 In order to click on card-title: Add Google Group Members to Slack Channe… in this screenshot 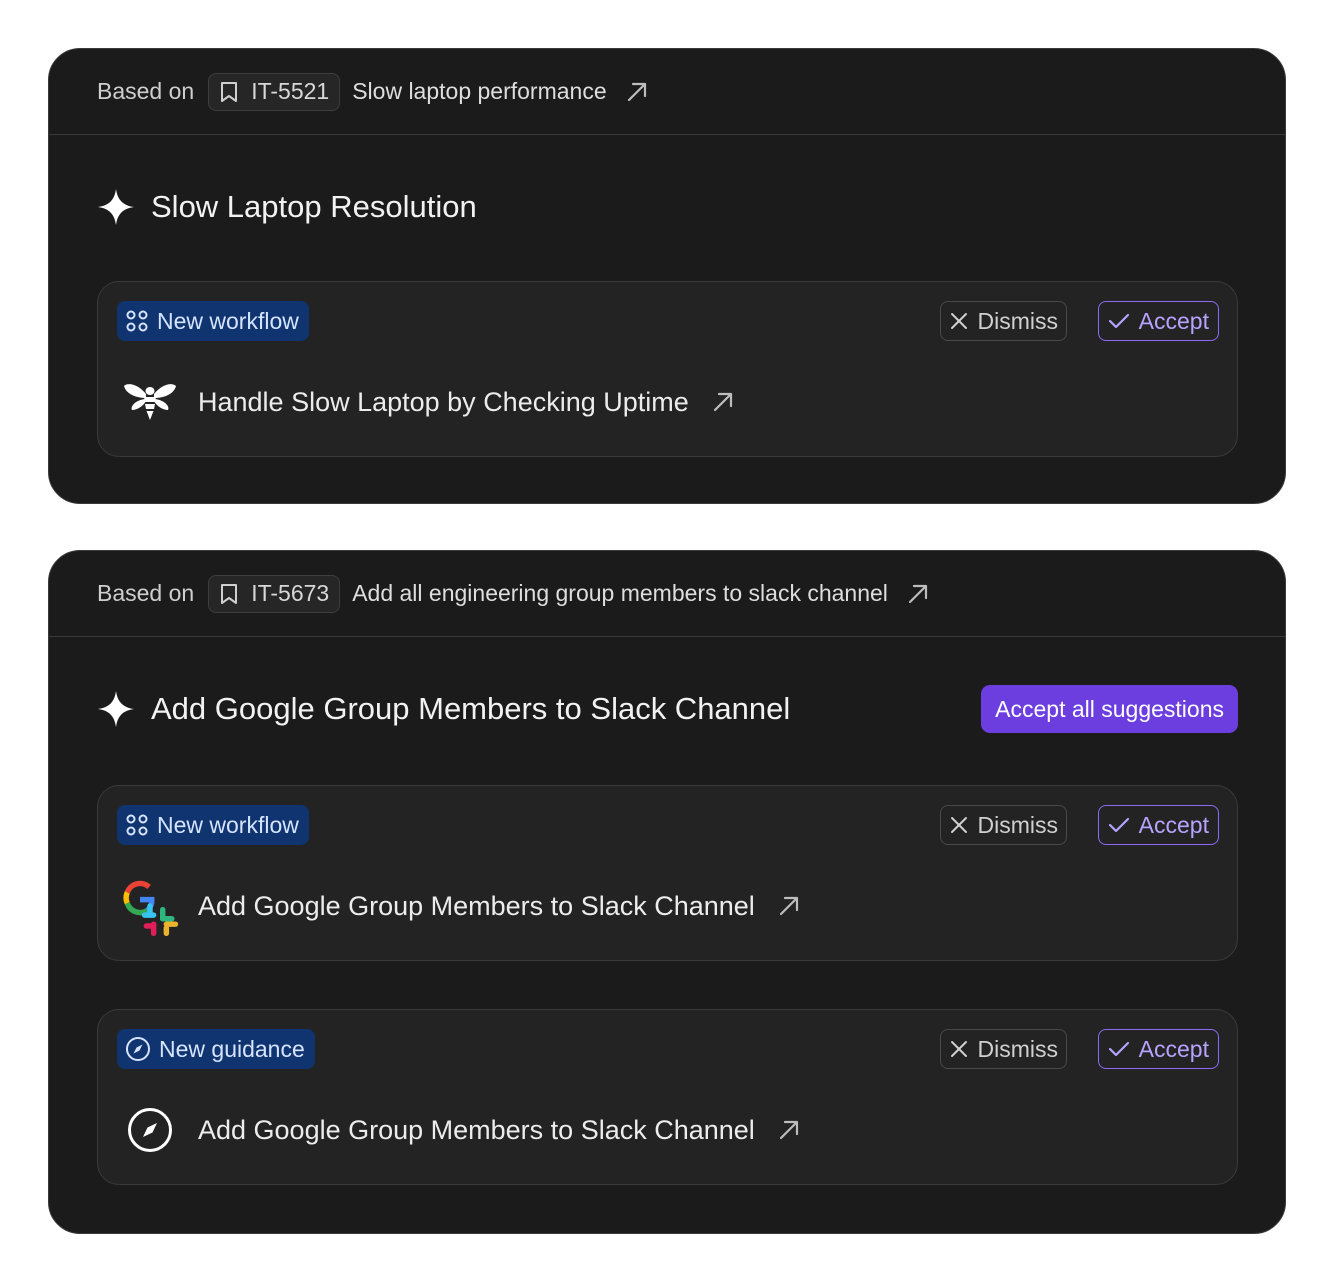, I will do `click(471, 708)`.